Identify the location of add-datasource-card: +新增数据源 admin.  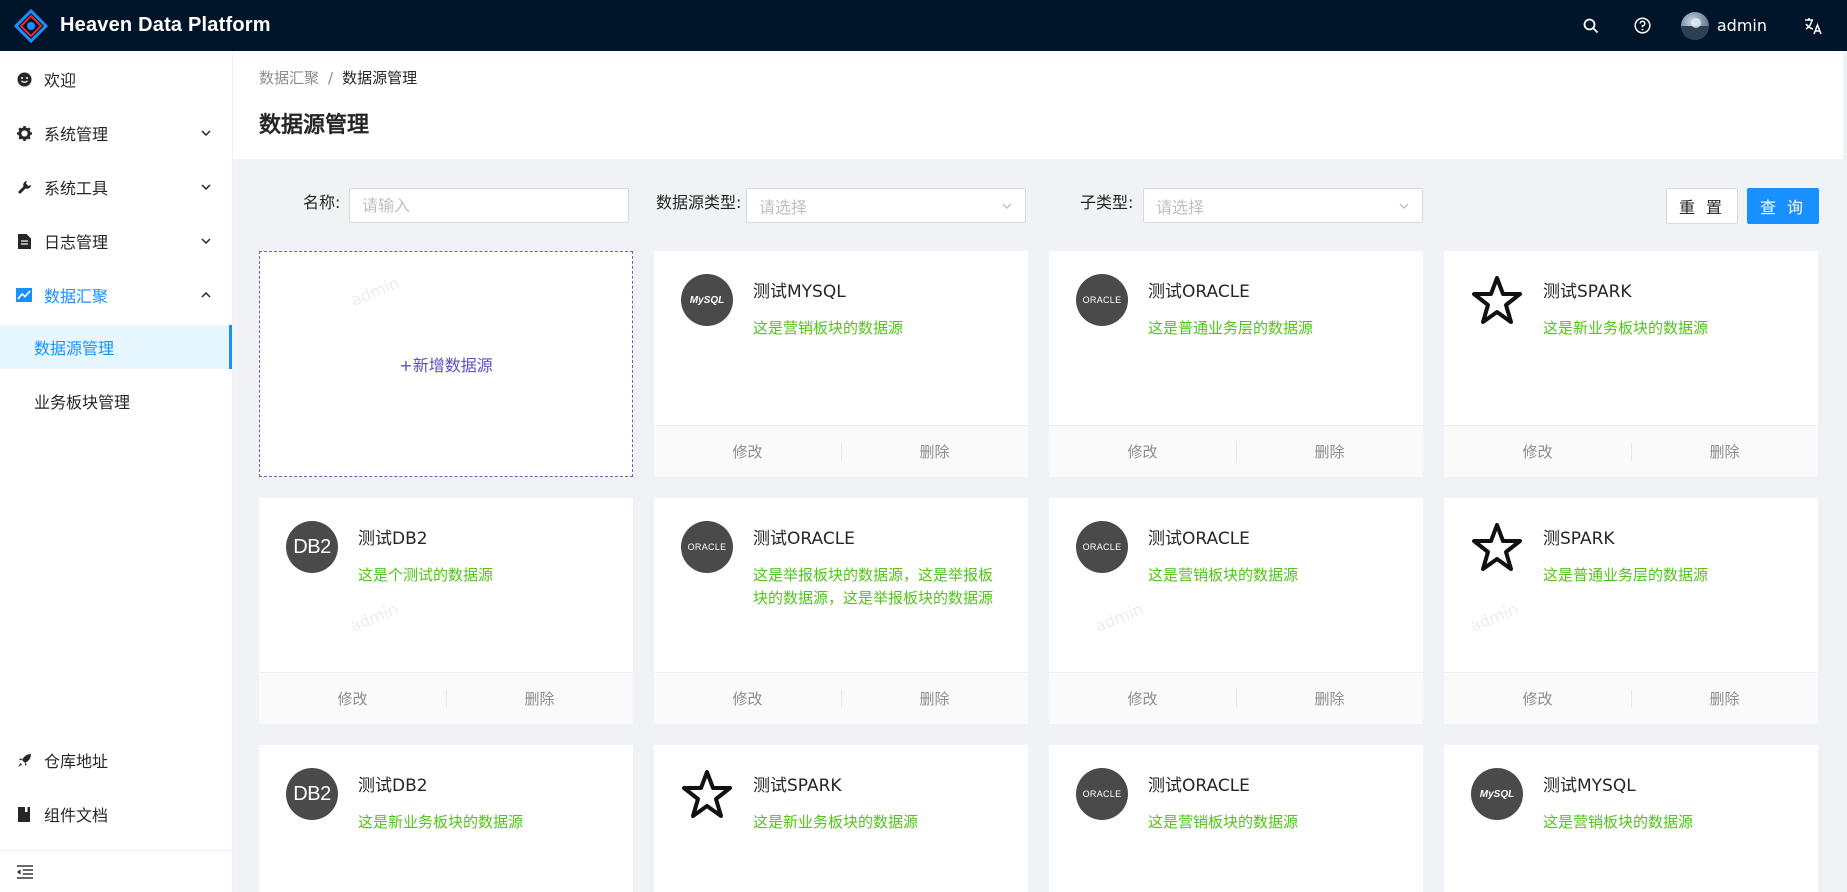
(446, 364).